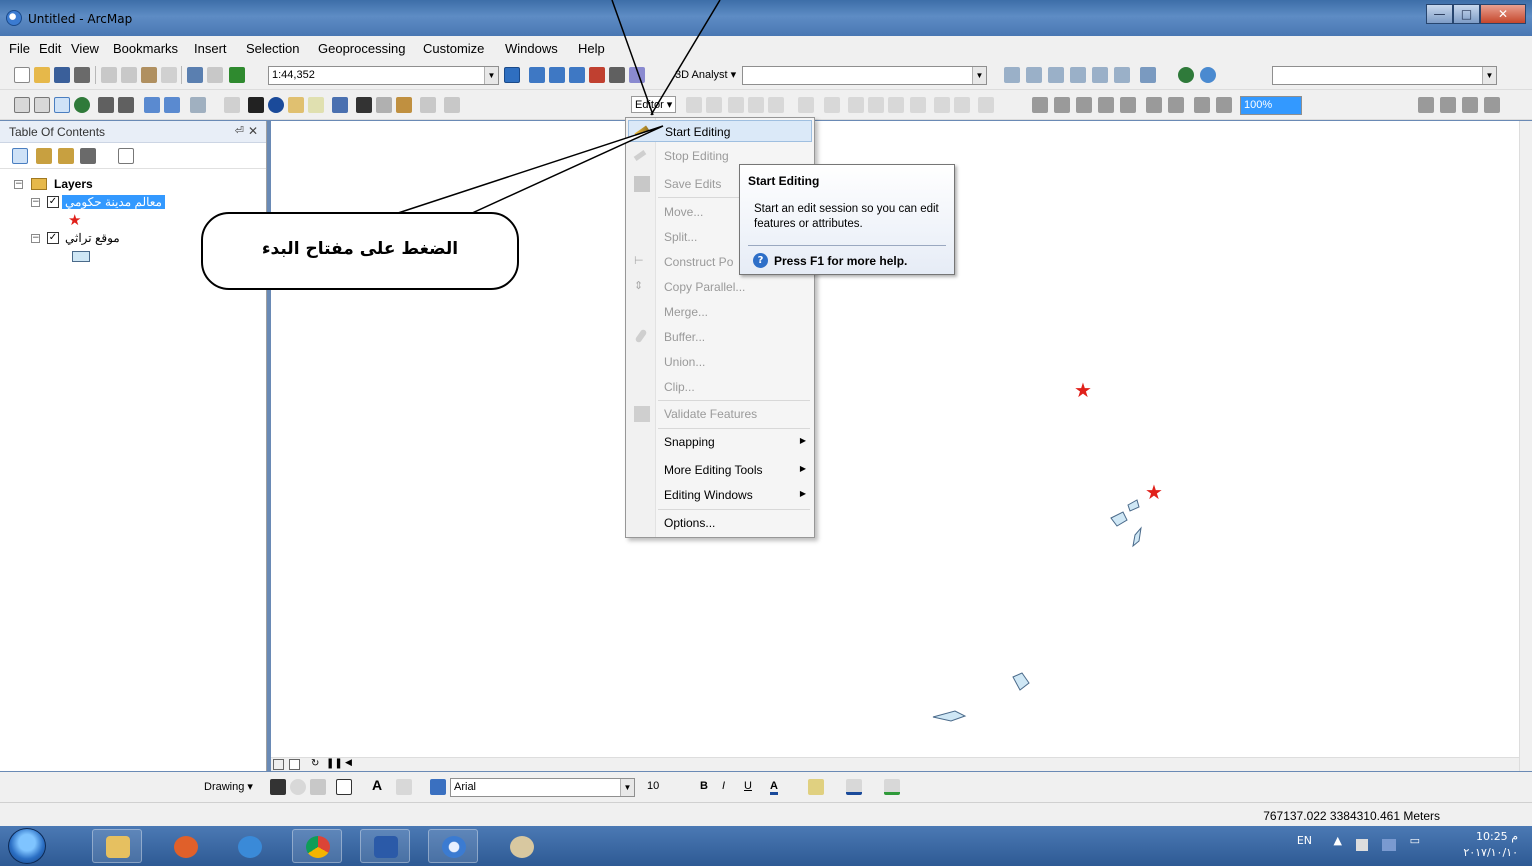  Describe the element at coordinates (340, 105) in the screenshot. I see `measure-icon` at that location.